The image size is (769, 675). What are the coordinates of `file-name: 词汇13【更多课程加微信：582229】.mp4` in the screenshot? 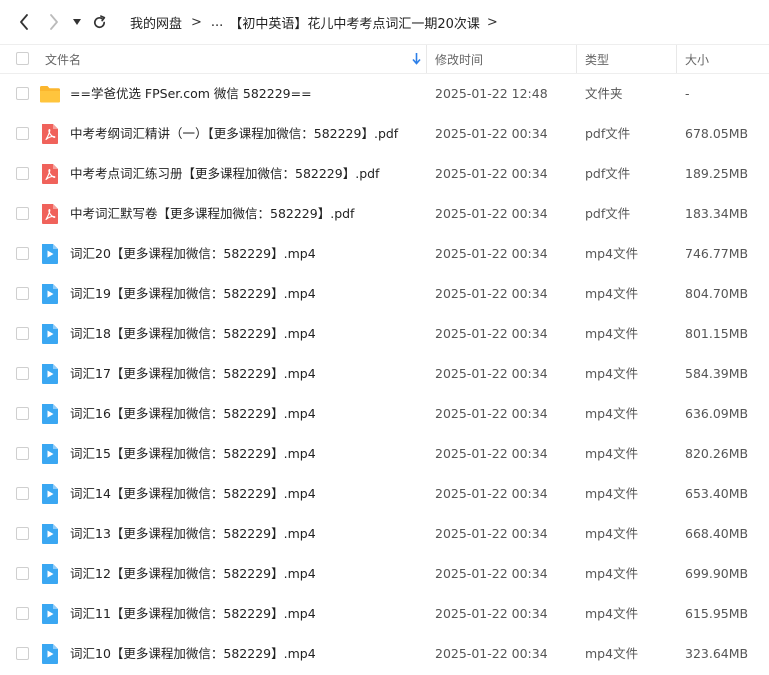 It's located at (193, 534).